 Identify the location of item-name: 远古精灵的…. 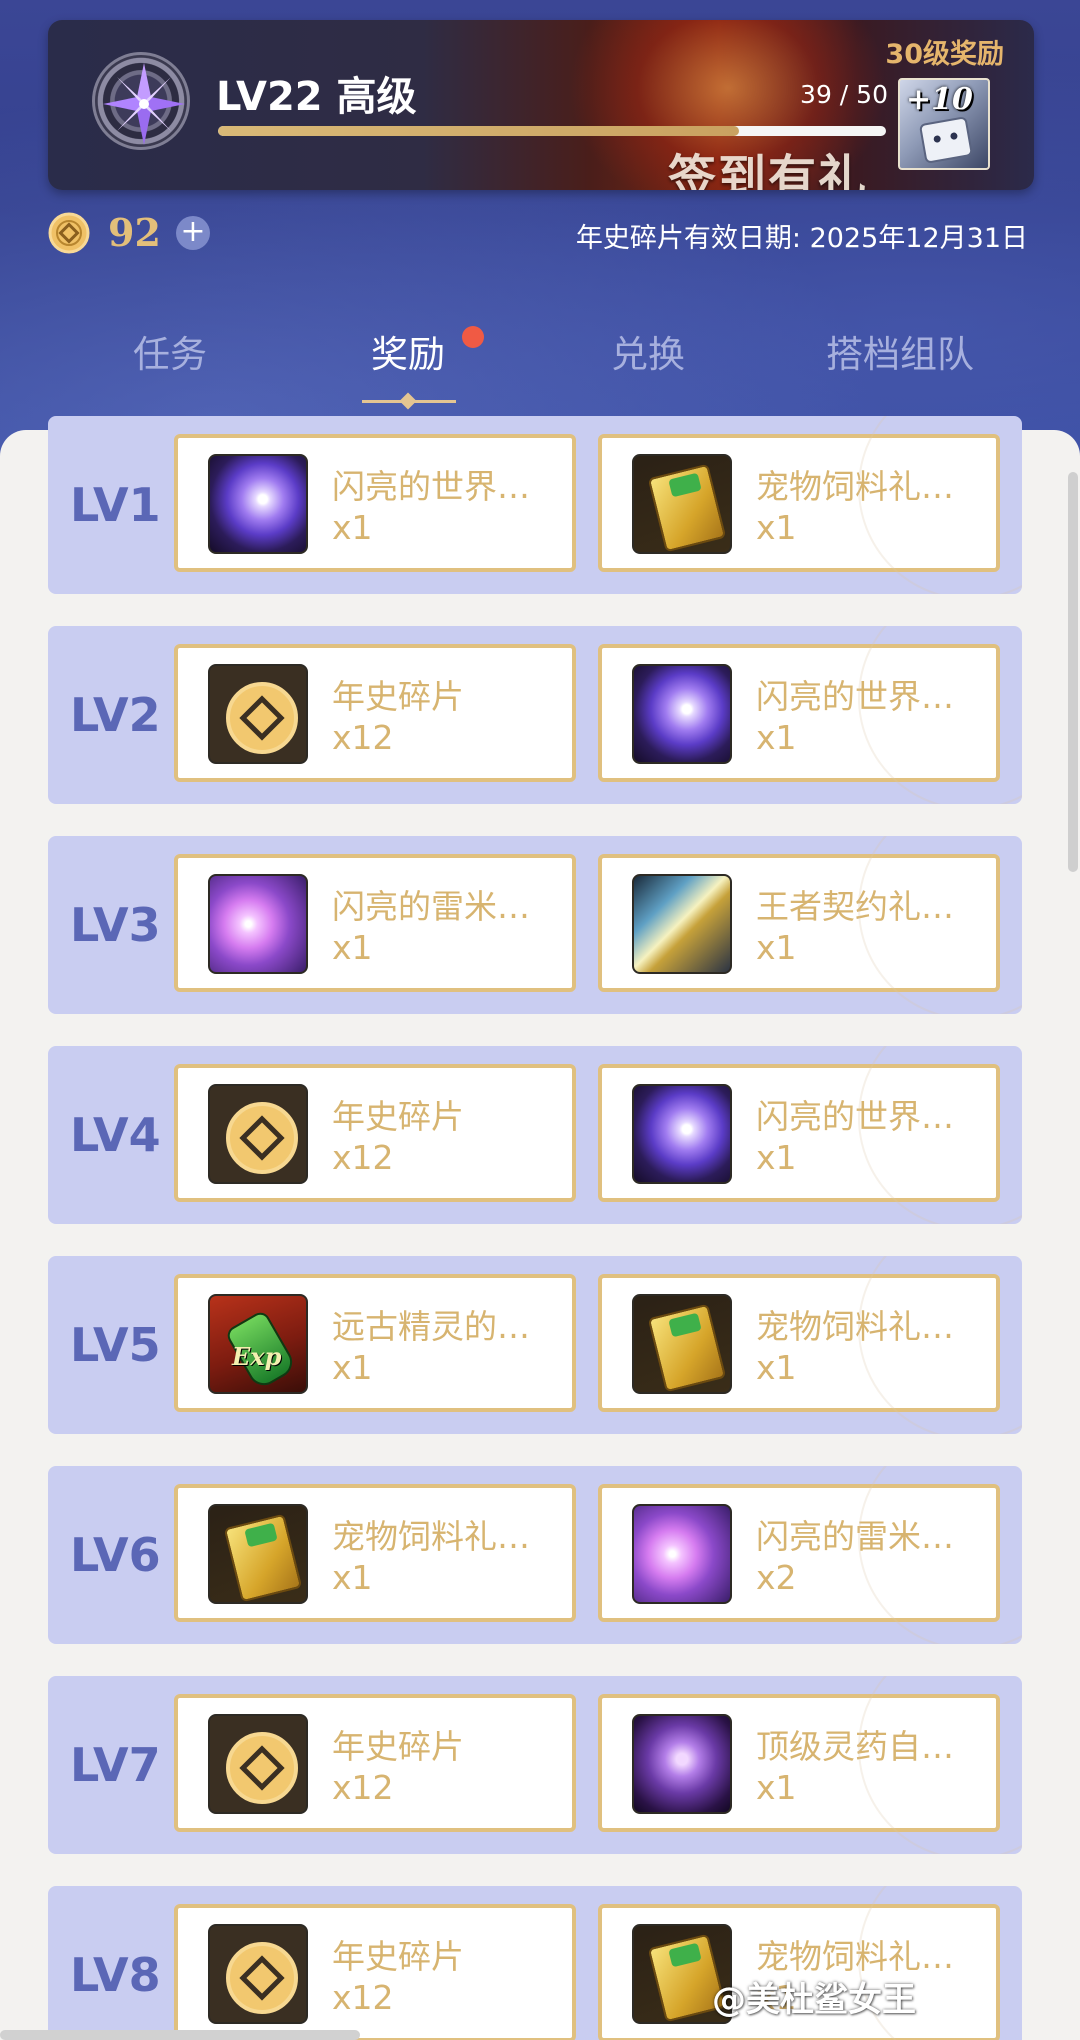
(431, 1326).